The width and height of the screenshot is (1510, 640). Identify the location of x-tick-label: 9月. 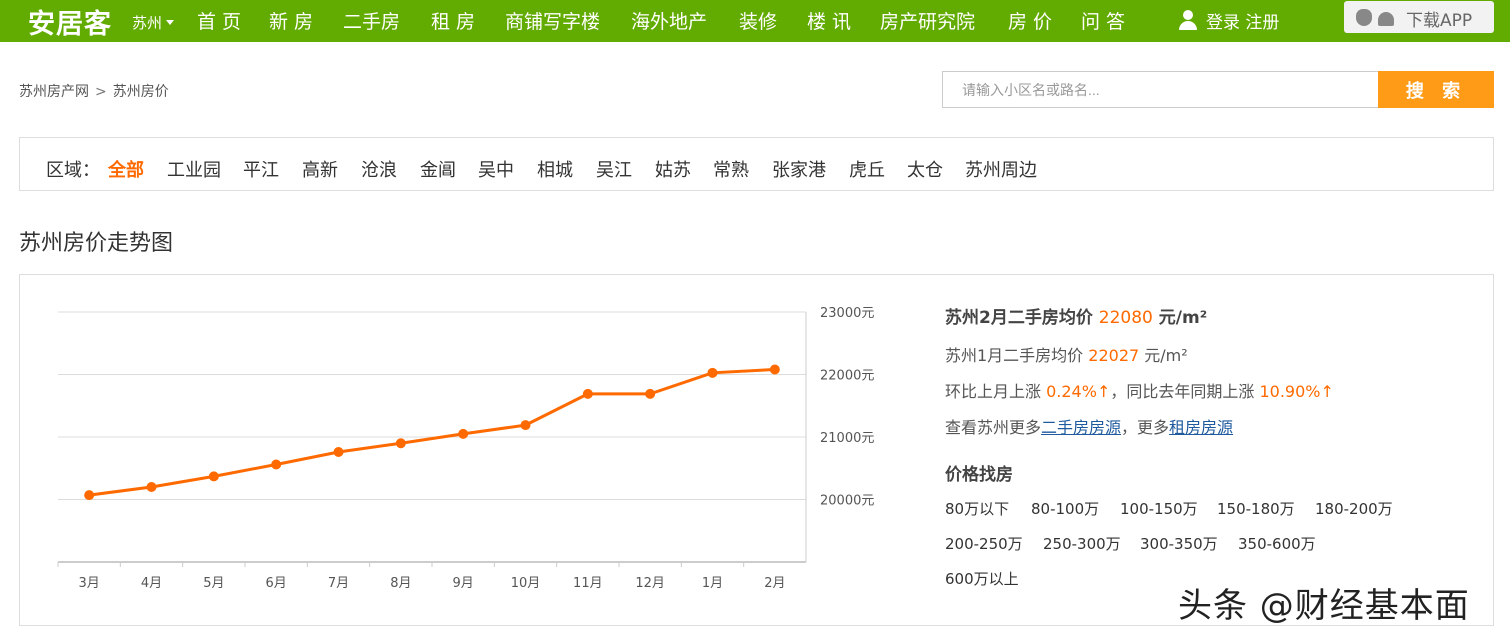
(463, 583).